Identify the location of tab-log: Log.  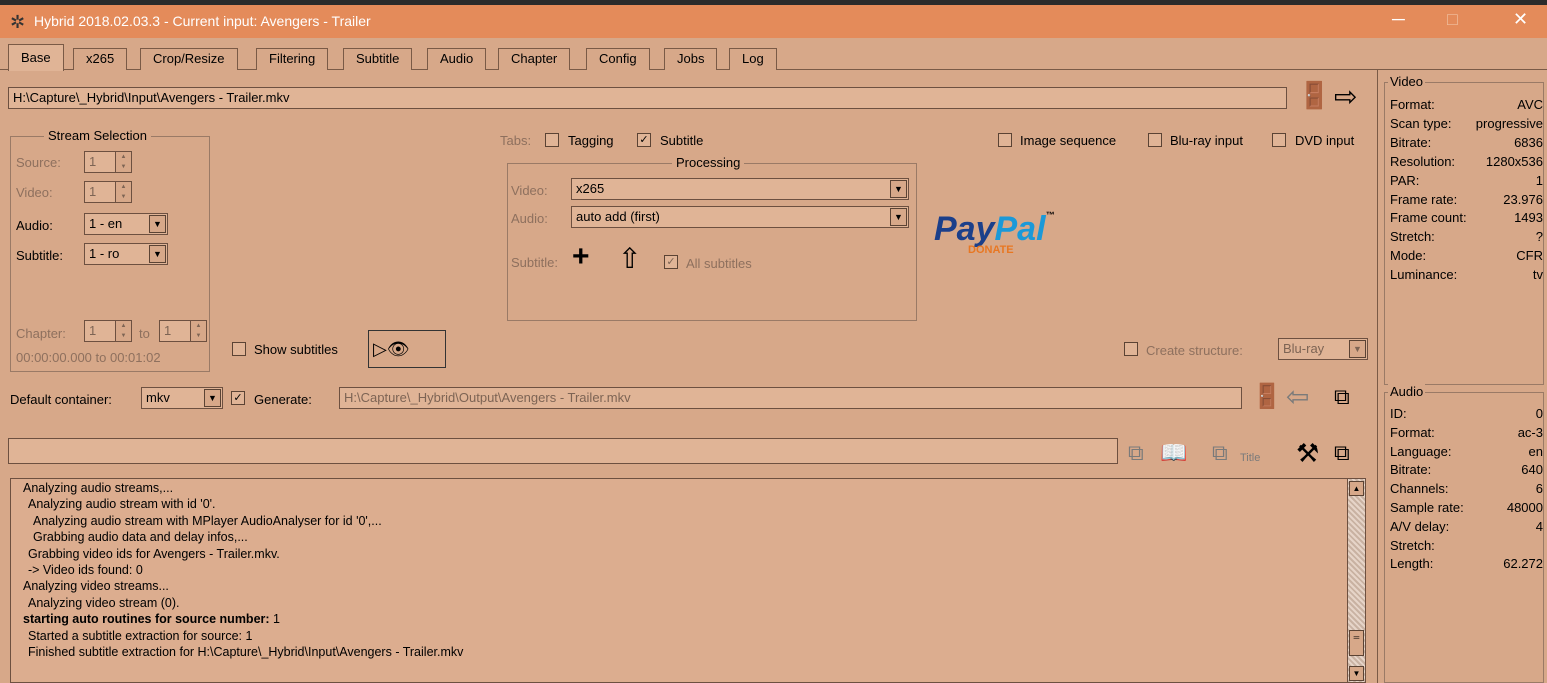
(753, 59).